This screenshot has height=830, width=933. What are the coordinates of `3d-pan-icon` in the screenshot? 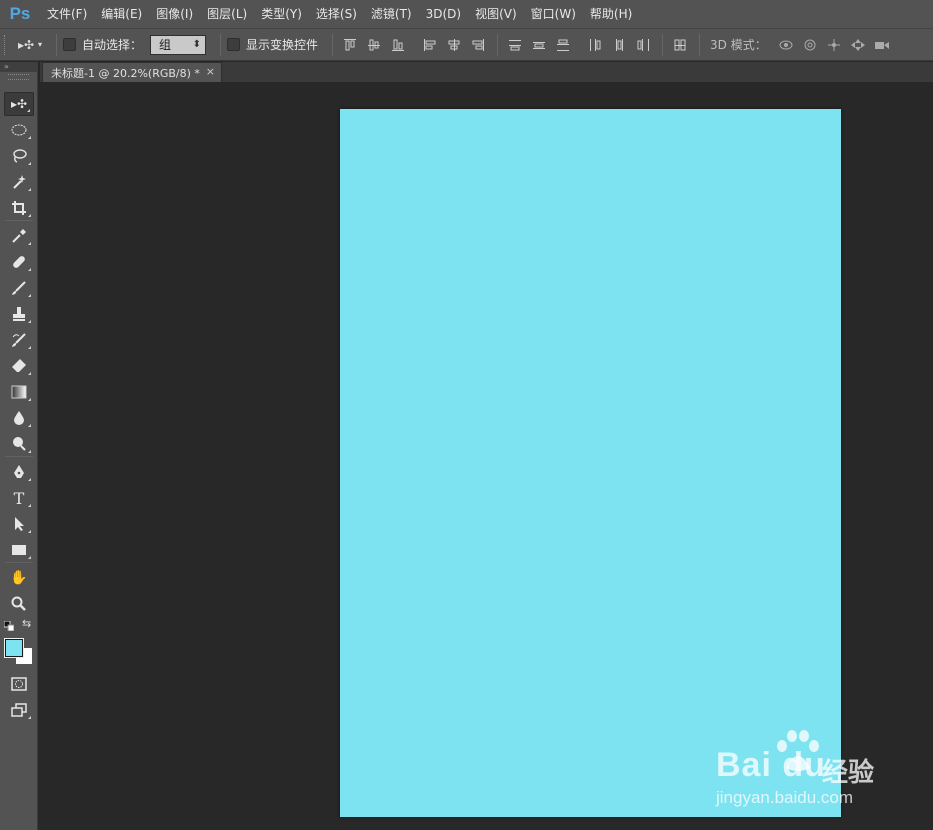 It's located at (833, 44).